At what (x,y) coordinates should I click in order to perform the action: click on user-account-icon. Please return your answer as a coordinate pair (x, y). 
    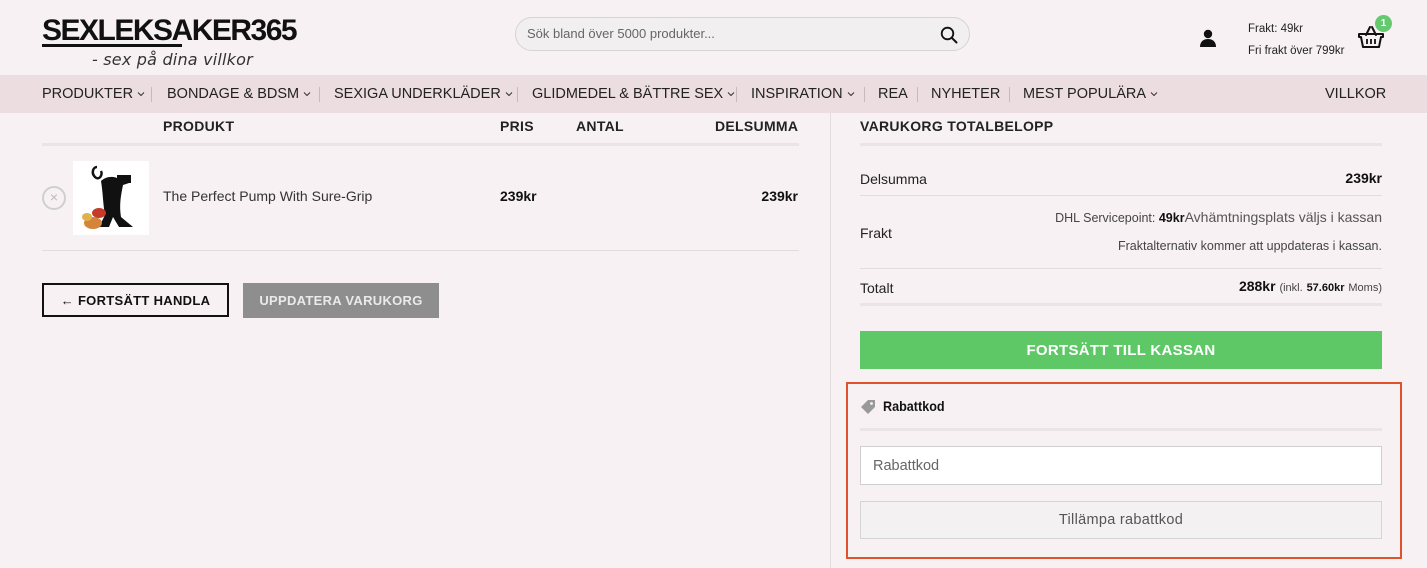
    Looking at the image, I should click on (1208, 38).